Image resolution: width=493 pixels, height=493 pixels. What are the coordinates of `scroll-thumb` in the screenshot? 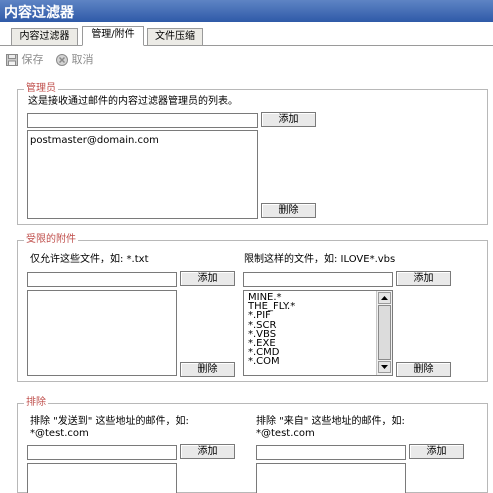 It's located at (384, 332).